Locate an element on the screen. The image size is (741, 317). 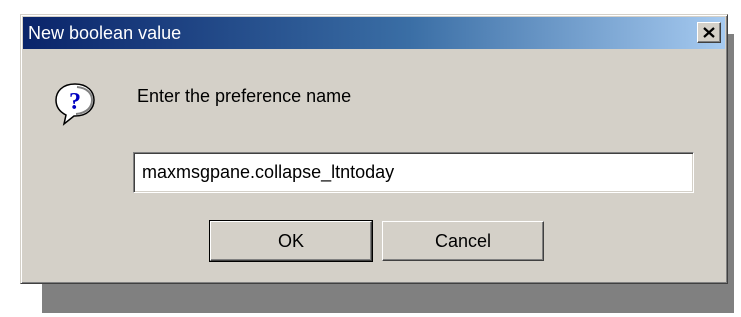
preference-name-field is located at coordinates (413, 172).